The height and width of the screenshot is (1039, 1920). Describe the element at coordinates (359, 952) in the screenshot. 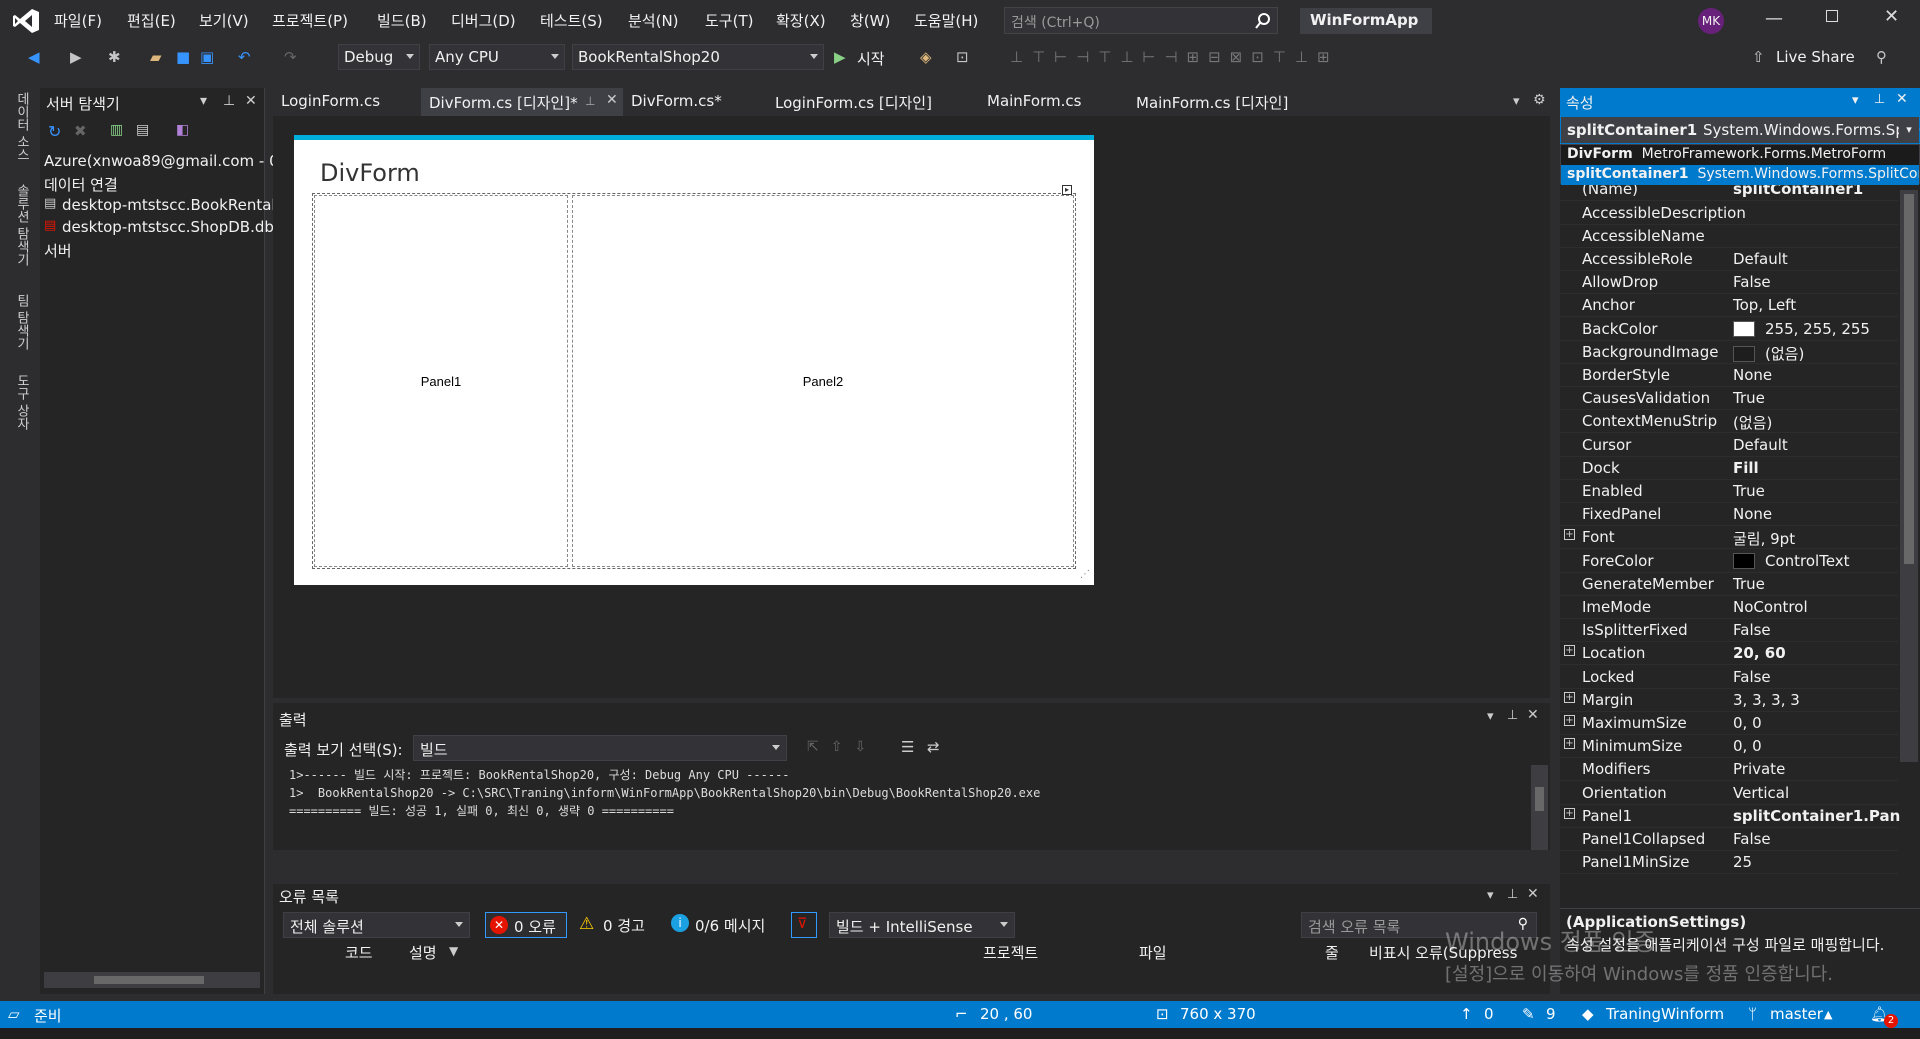

I see `column-code: 코드` at that location.